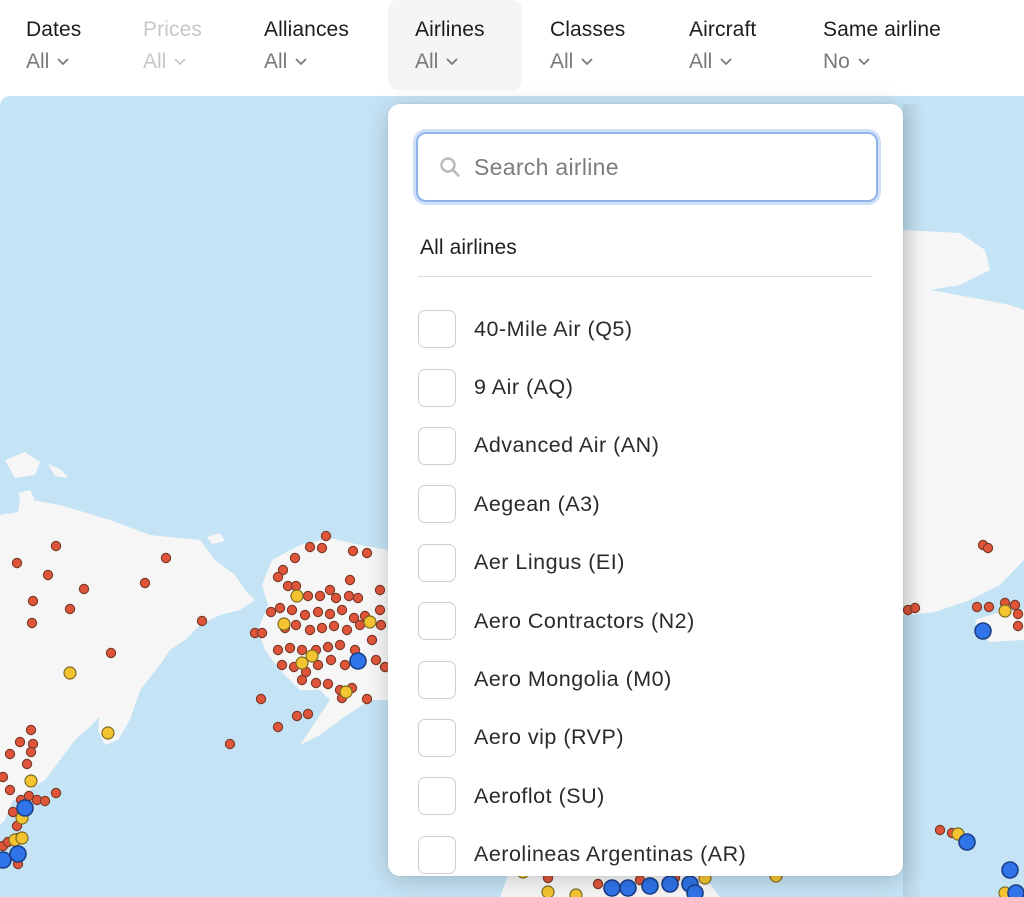 The height and width of the screenshot is (897, 1024). Describe the element at coordinates (648, 387) in the screenshot. I see `airline-option: 9 Air (AQ)` at that location.